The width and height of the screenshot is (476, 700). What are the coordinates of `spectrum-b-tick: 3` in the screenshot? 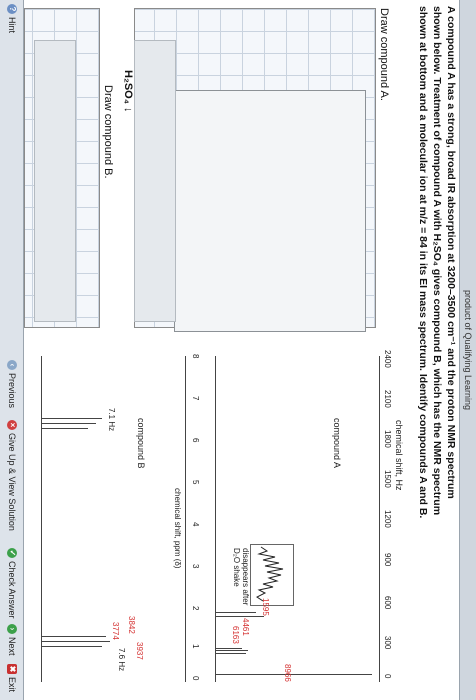 It's located at (195, 566).